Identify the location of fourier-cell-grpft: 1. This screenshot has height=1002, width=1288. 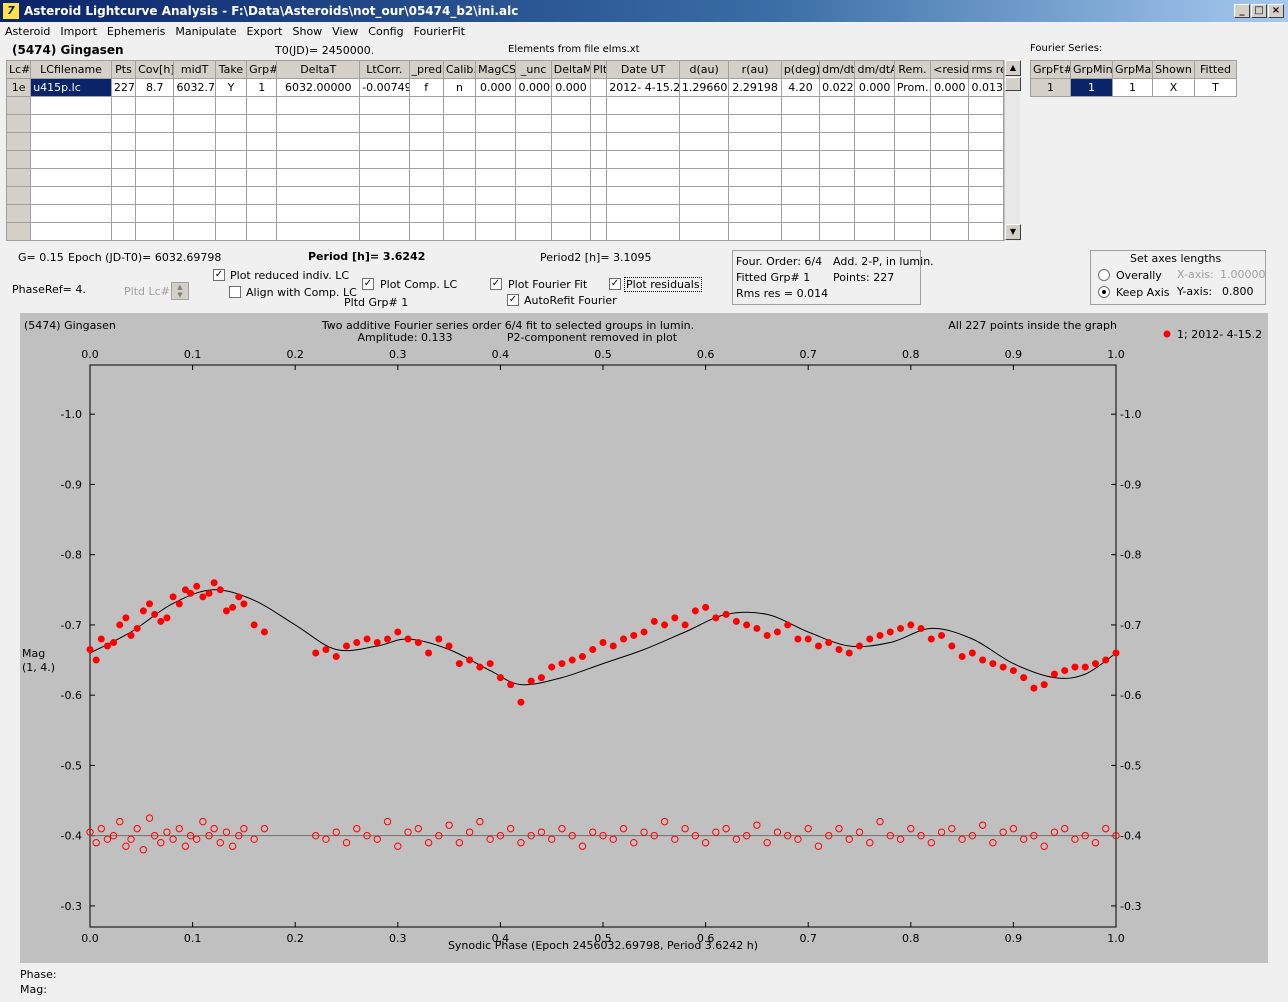
(1050, 87).